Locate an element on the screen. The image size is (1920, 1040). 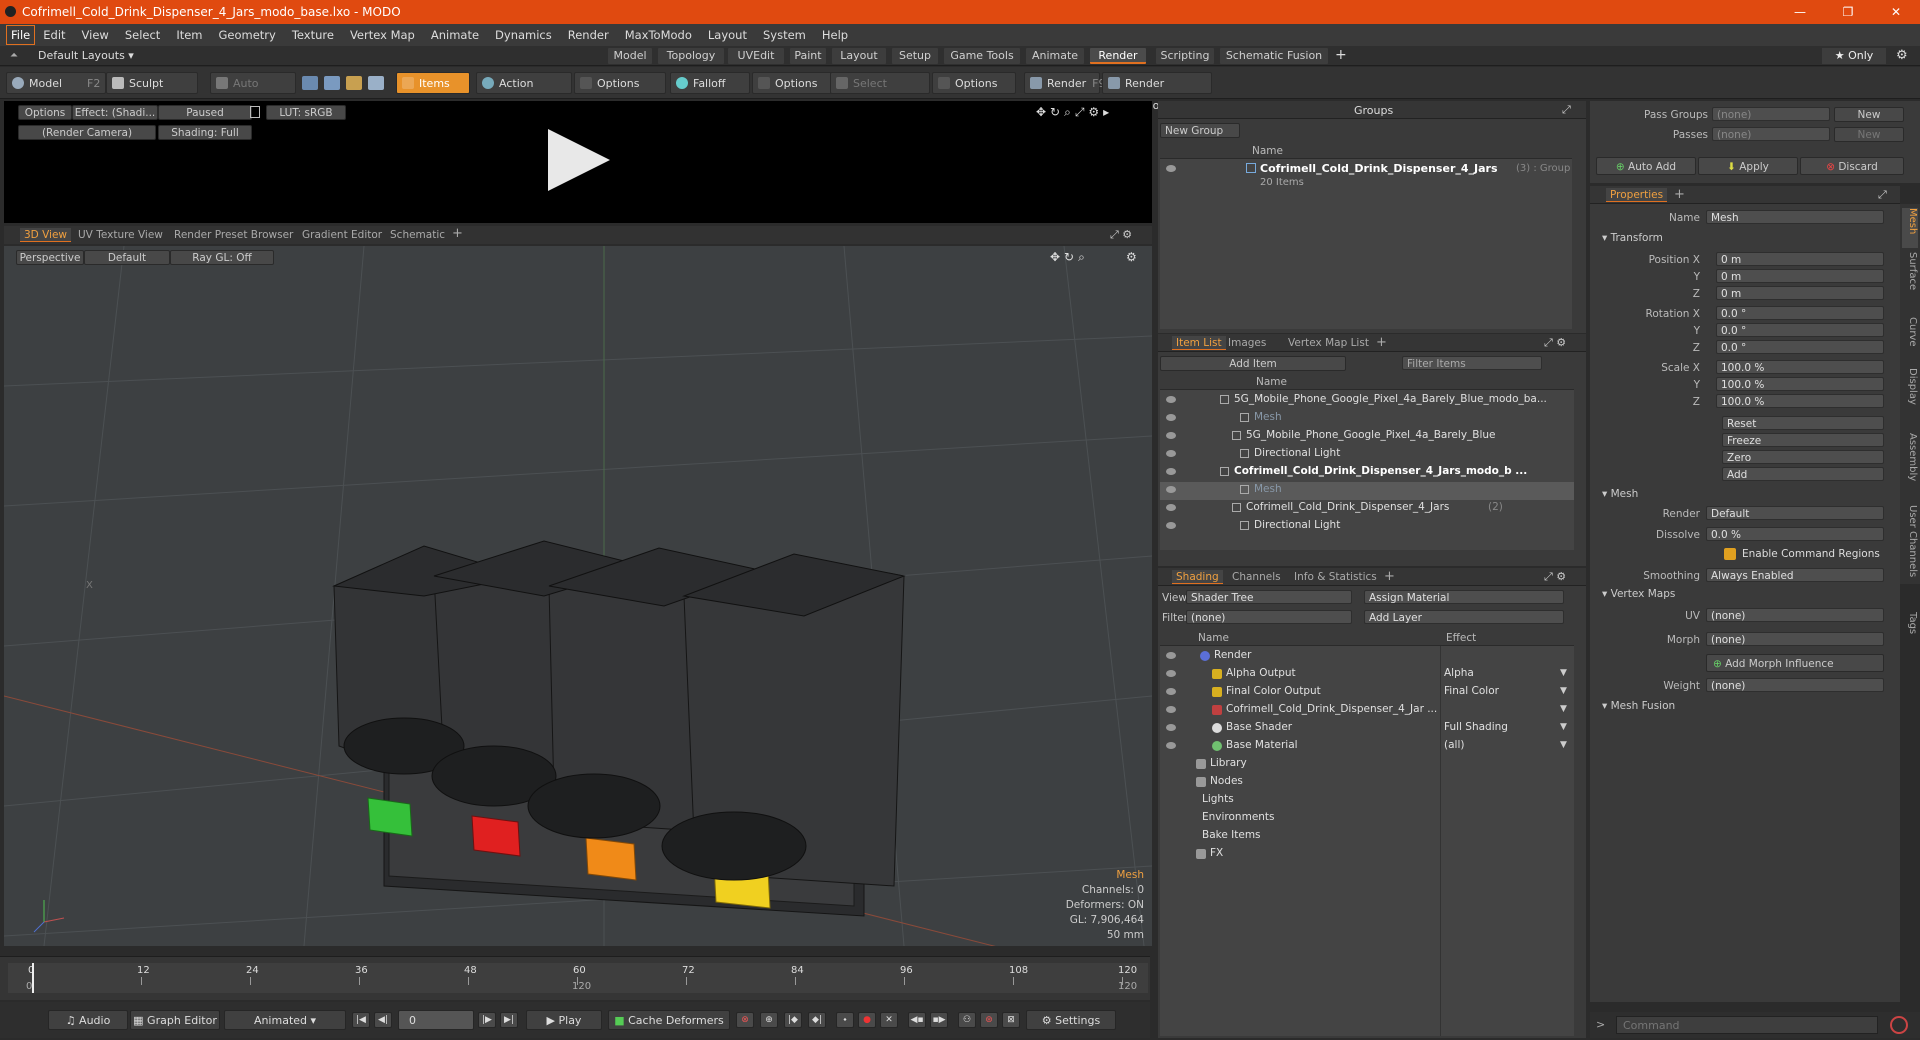
sculpt-button: Sculpt is located at coordinates (152, 83).